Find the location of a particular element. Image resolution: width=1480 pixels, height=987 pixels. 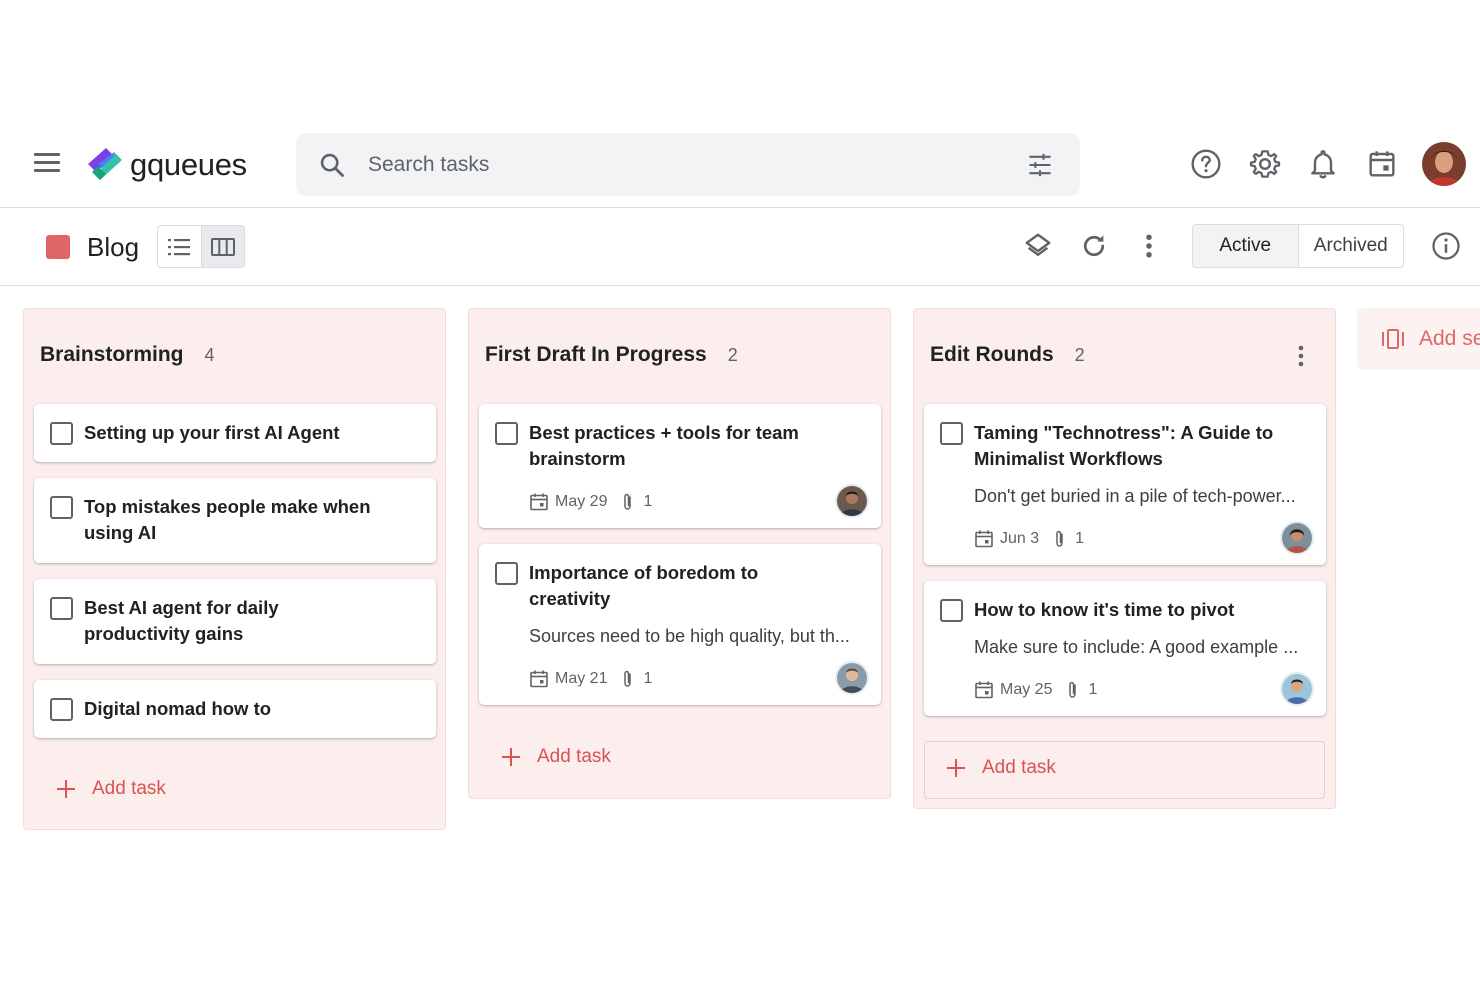

task-meta: Jun 3 1 is located at coordinates (1029, 539).